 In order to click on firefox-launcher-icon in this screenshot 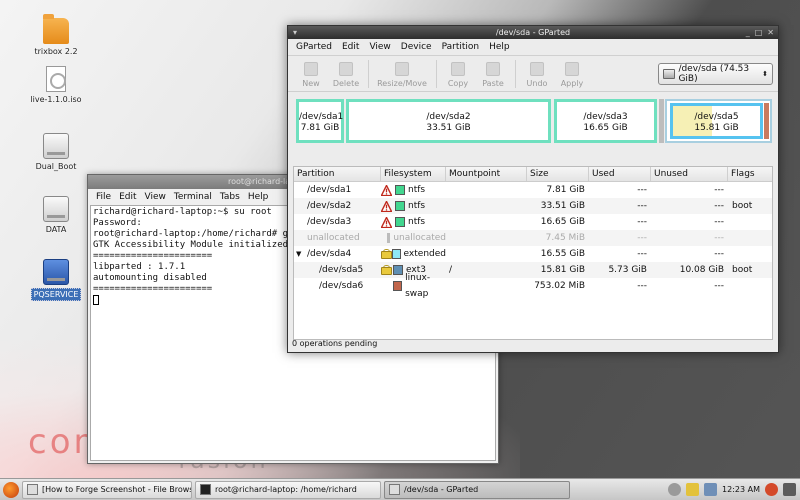, I will do `click(11, 489)`.